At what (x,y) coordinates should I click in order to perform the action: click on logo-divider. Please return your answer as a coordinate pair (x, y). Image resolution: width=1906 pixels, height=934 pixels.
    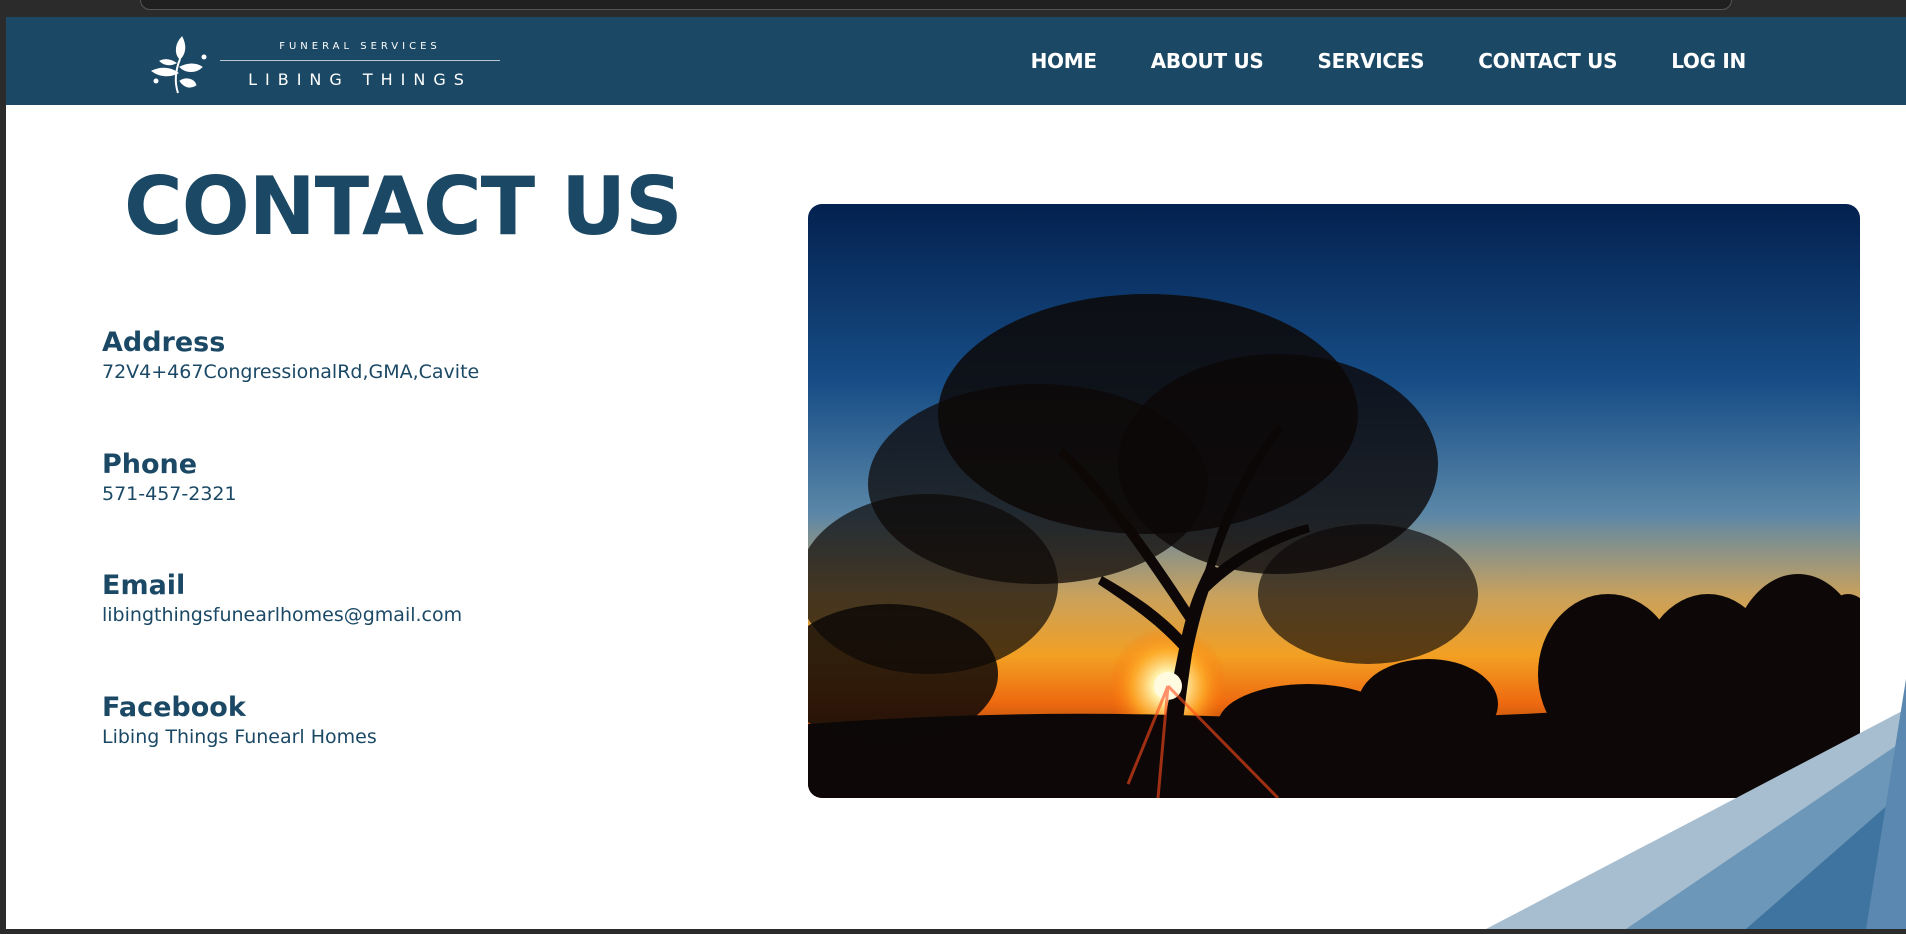
    Looking at the image, I should click on (360, 60).